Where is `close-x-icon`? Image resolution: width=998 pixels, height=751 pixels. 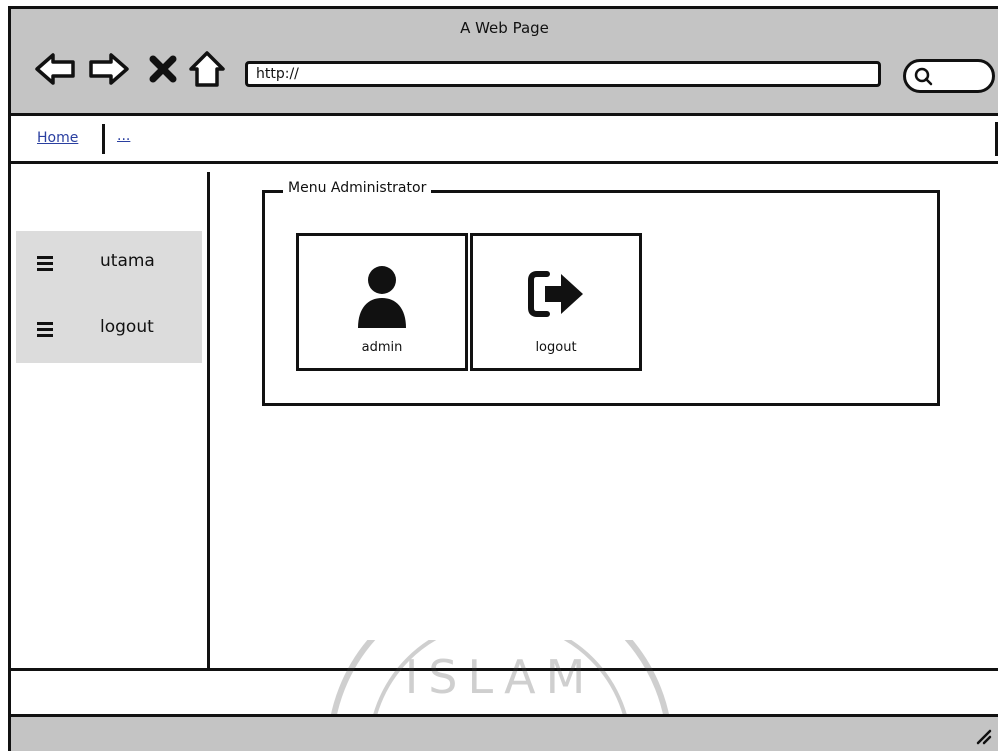 close-x-icon is located at coordinates (163, 69).